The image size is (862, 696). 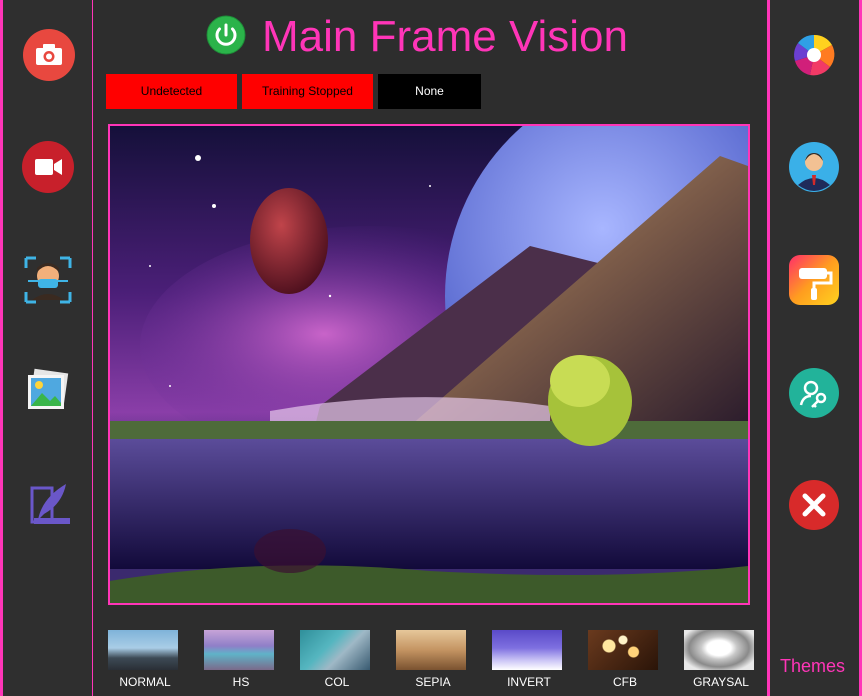 I want to click on profile-button, so click(x=814, y=167).